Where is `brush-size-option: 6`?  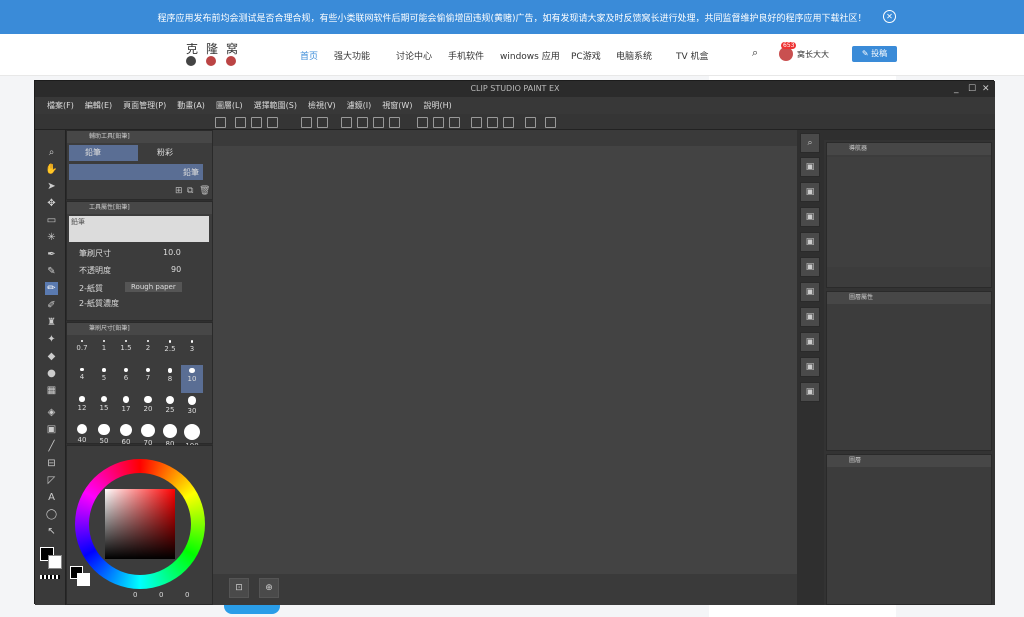
brush-size-option: 6 is located at coordinates (126, 379).